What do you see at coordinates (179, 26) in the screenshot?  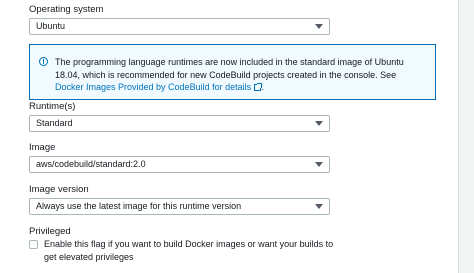 I see `os-select: Ubuntu` at bounding box center [179, 26].